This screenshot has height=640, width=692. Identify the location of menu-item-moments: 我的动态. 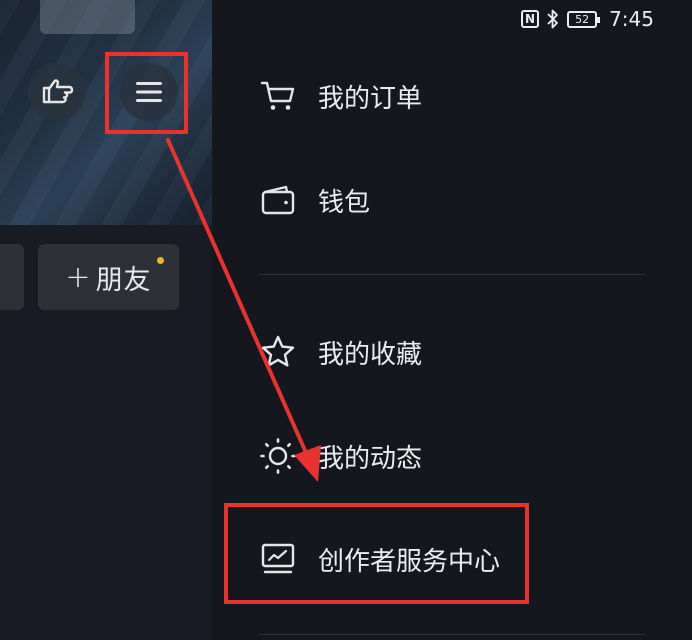
(340, 456).